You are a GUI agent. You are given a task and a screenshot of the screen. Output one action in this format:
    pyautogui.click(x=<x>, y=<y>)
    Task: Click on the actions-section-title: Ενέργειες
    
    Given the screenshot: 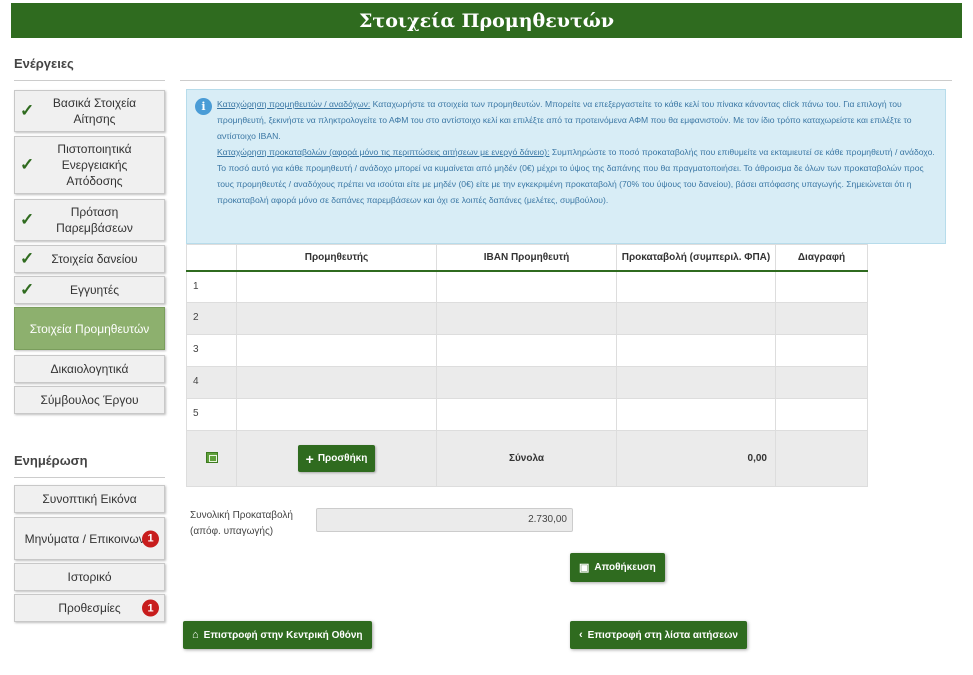 What is the action you would take?
    pyautogui.click(x=89, y=68)
    